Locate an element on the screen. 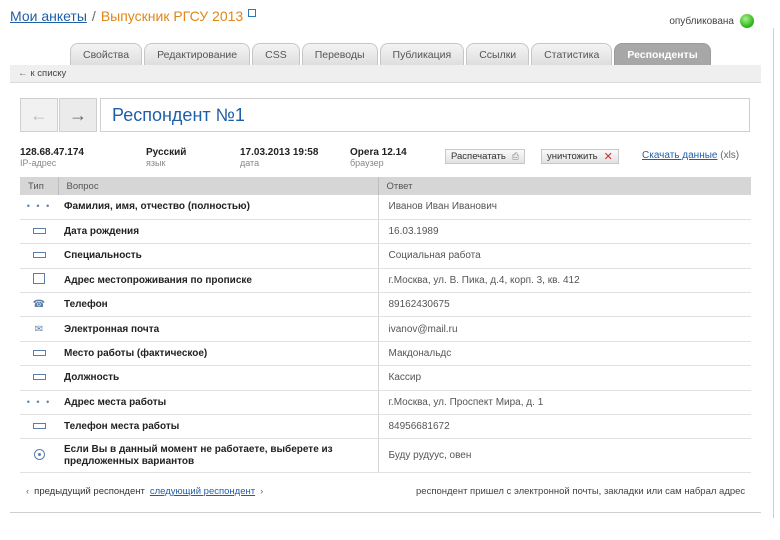 The width and height of the screenshot is (780, 540). meta-browser: Opera 12.14 браузер is located at coordinates (378, 158).